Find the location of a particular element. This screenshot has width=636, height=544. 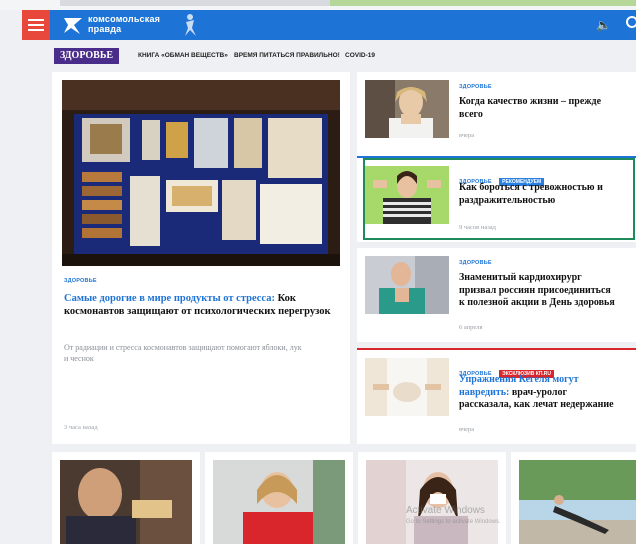

search-icon is located at coordinates (631, 22).